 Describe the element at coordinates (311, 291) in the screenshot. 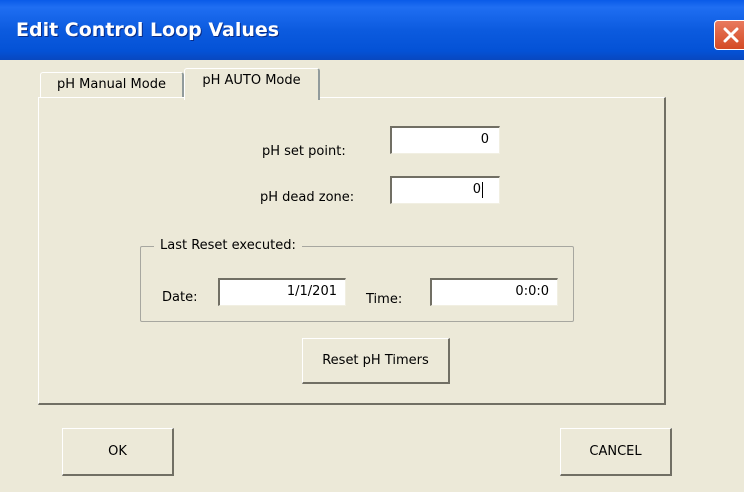

I see `date-value: 1/1/201` at that location.